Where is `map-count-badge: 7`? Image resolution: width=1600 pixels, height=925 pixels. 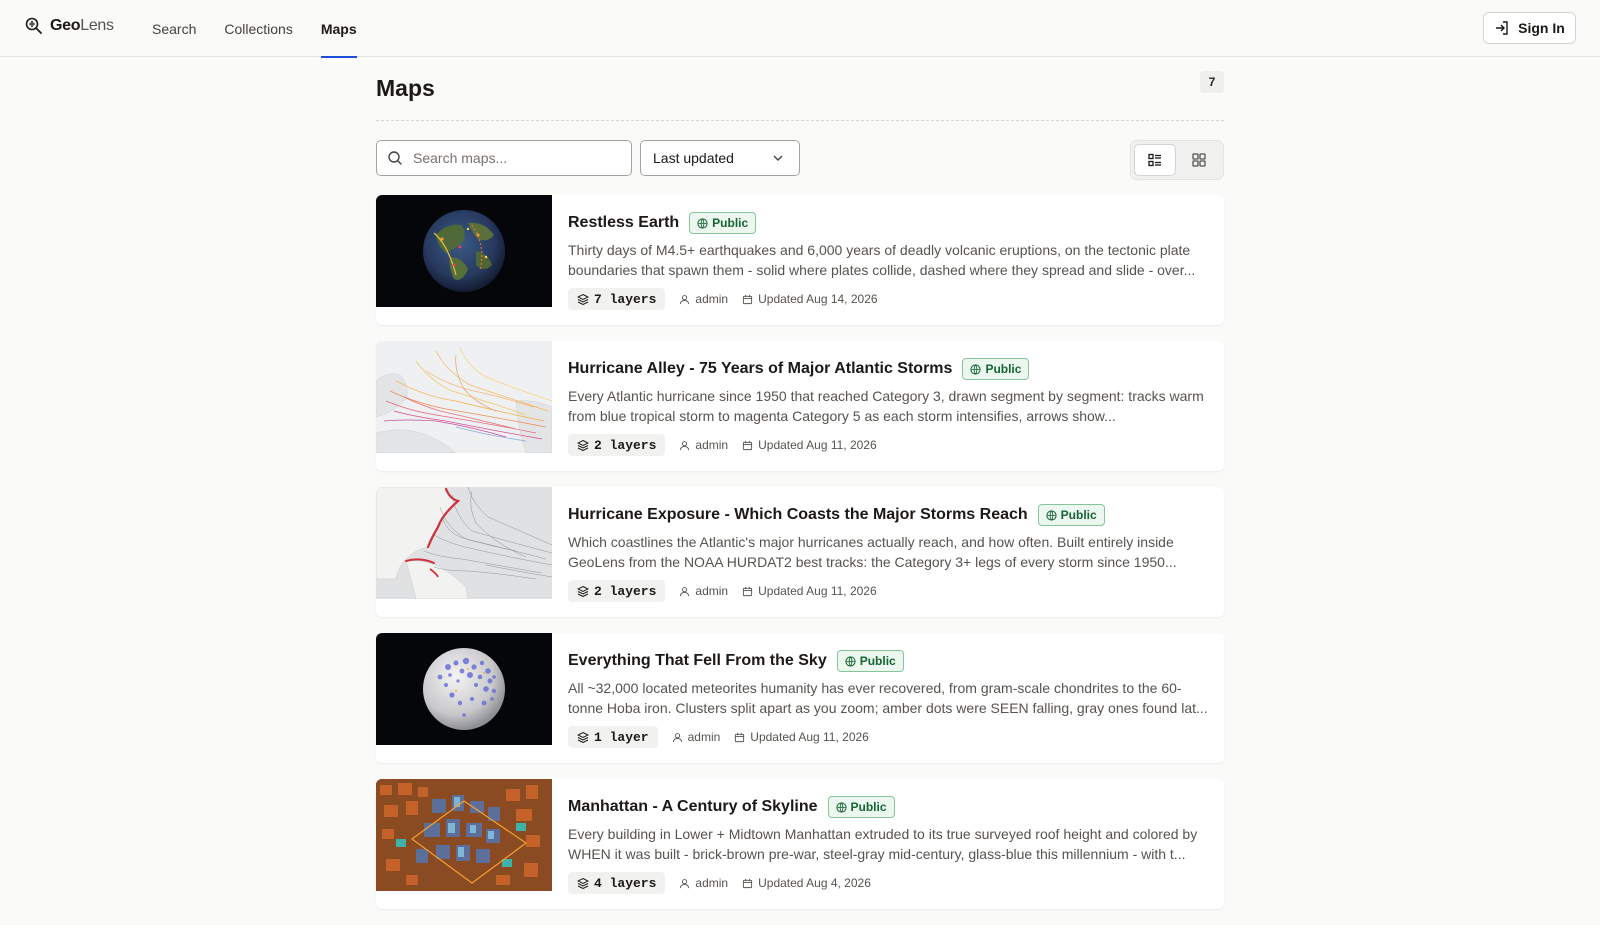 map-count-badge: 7 is located at coordinates (1212, 82).